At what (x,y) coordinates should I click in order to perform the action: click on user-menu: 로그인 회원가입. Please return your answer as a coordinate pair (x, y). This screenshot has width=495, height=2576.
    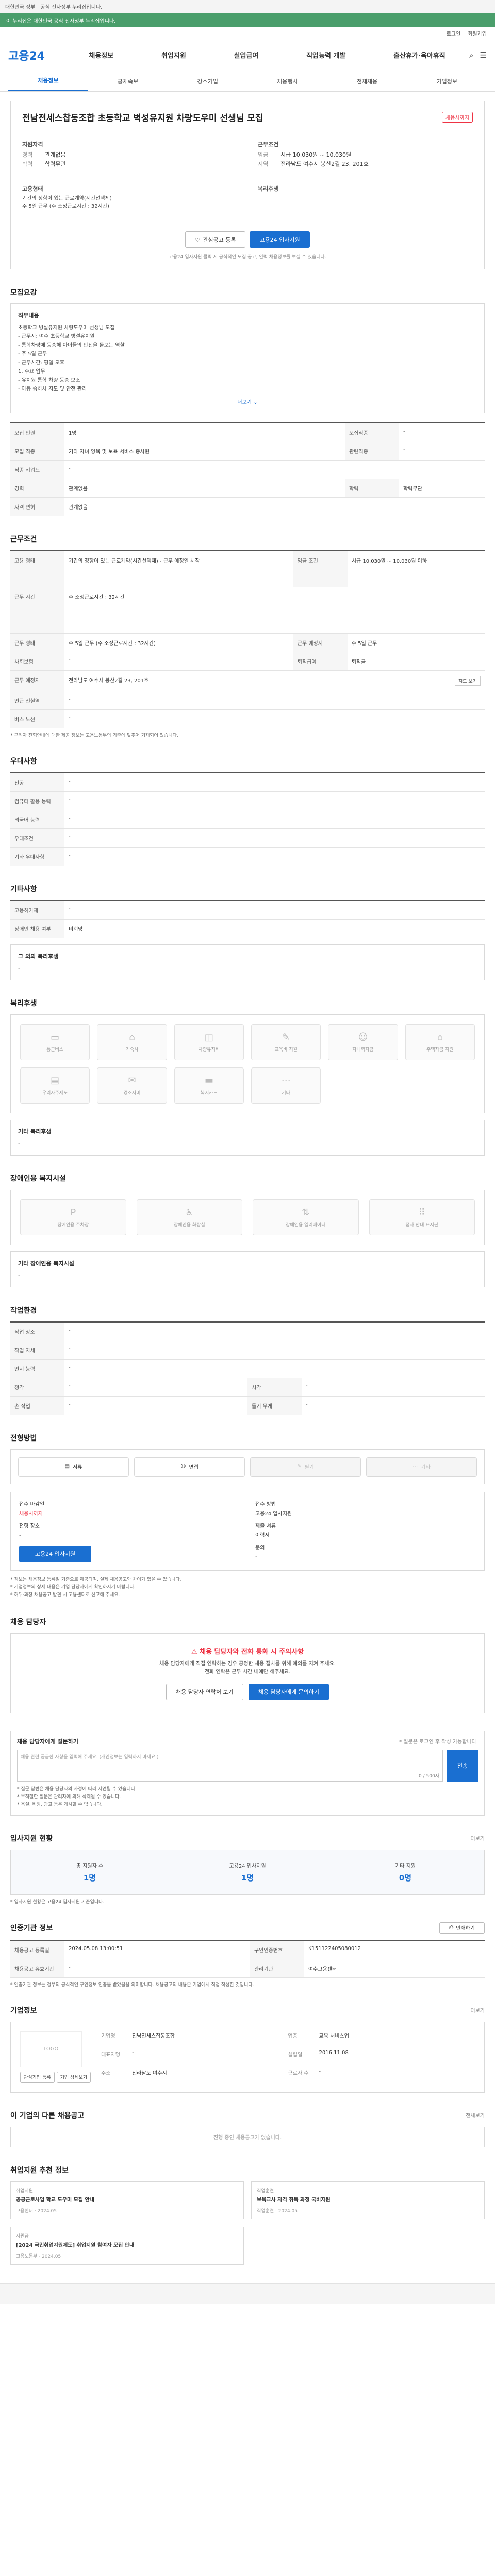
    Looking at the image, I should click on (247, 33).